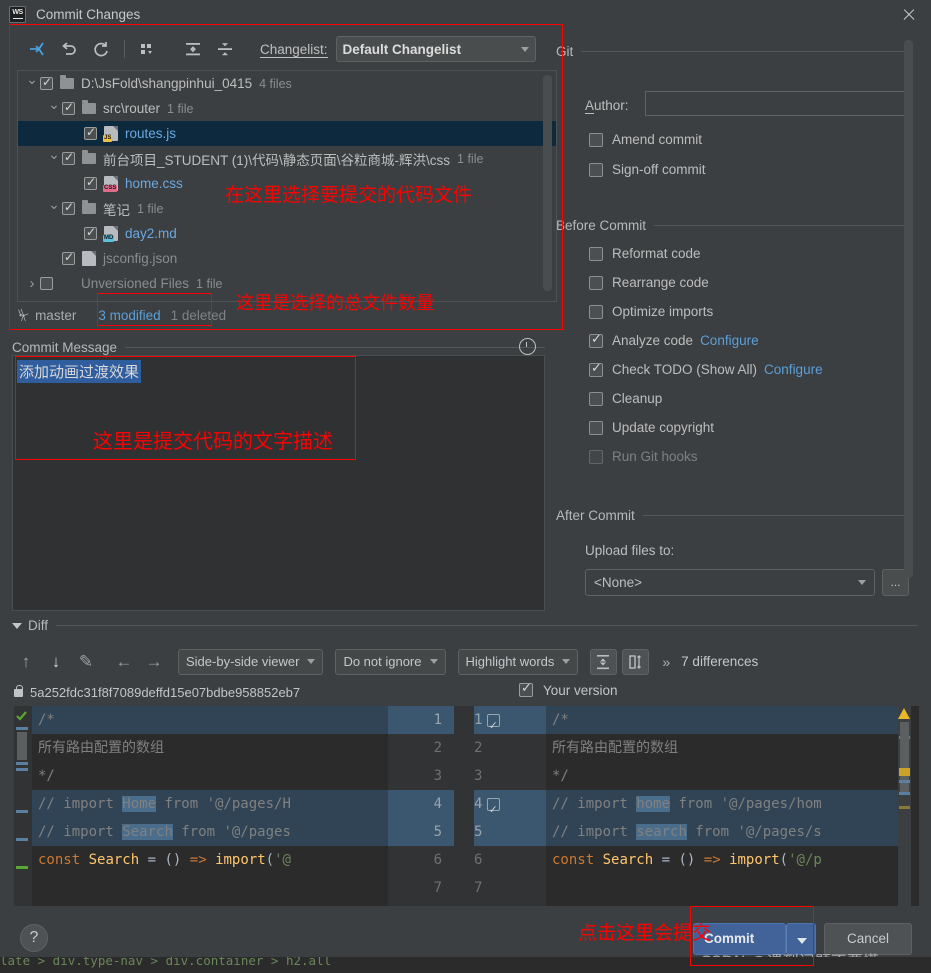 The image size is (931, 973). What do you see at coordinates (335, 303) in the screenshot?
I see `annotation-text: 这里是选择的总文件数量` at bounding box center [335, 303].